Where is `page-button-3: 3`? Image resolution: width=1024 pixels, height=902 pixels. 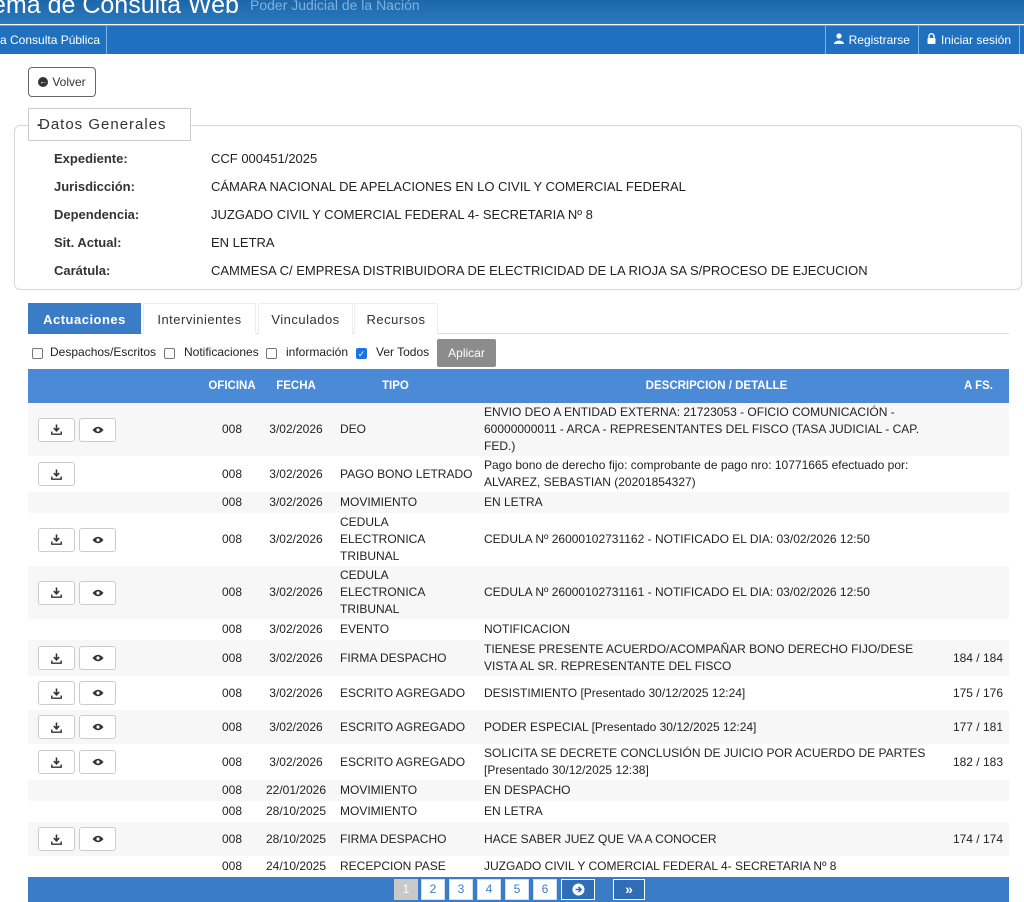 page-button-3: 3 is located at coordinates (461, 889).